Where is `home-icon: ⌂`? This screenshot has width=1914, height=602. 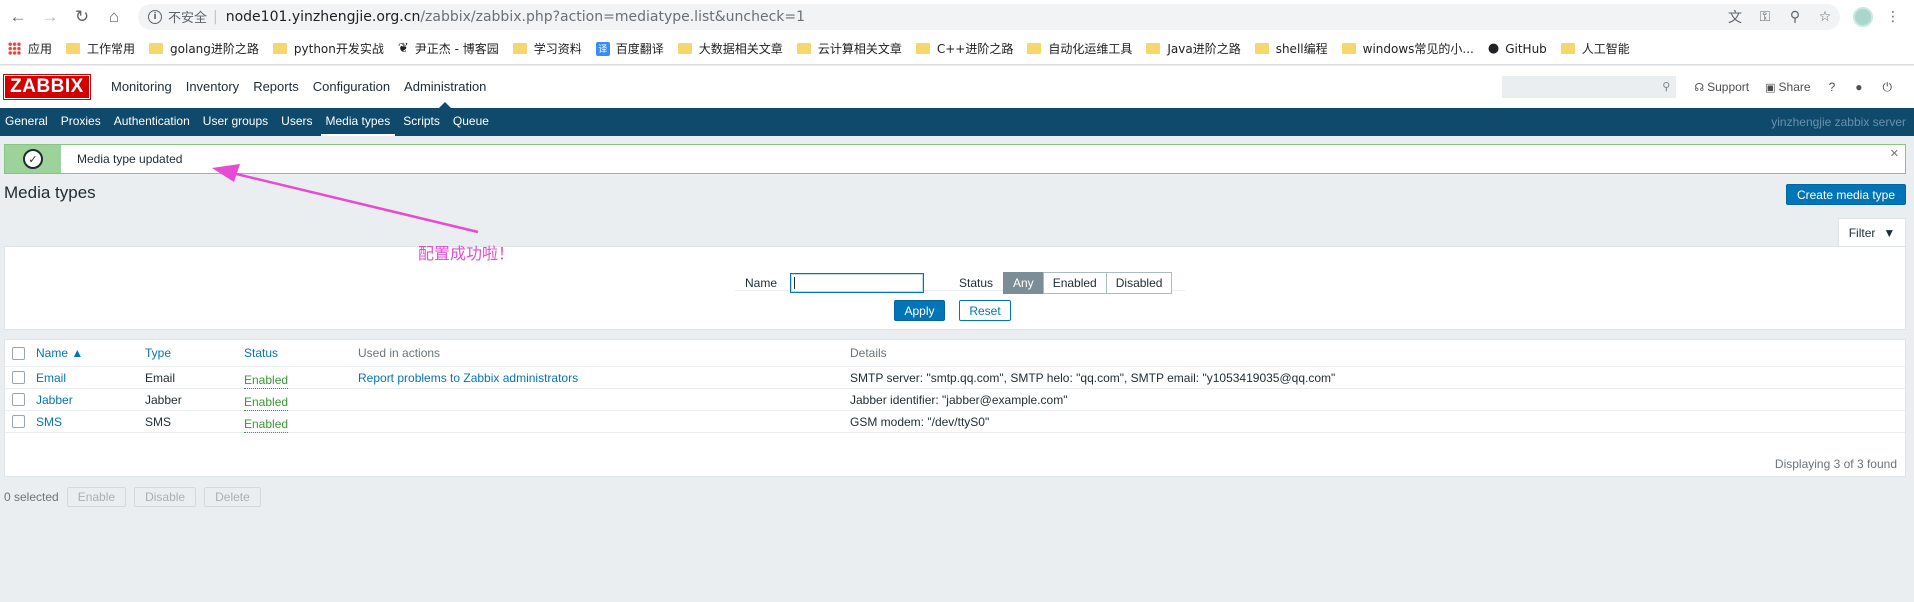 home-icon: ⌂ is located at coordinates (114, 17).